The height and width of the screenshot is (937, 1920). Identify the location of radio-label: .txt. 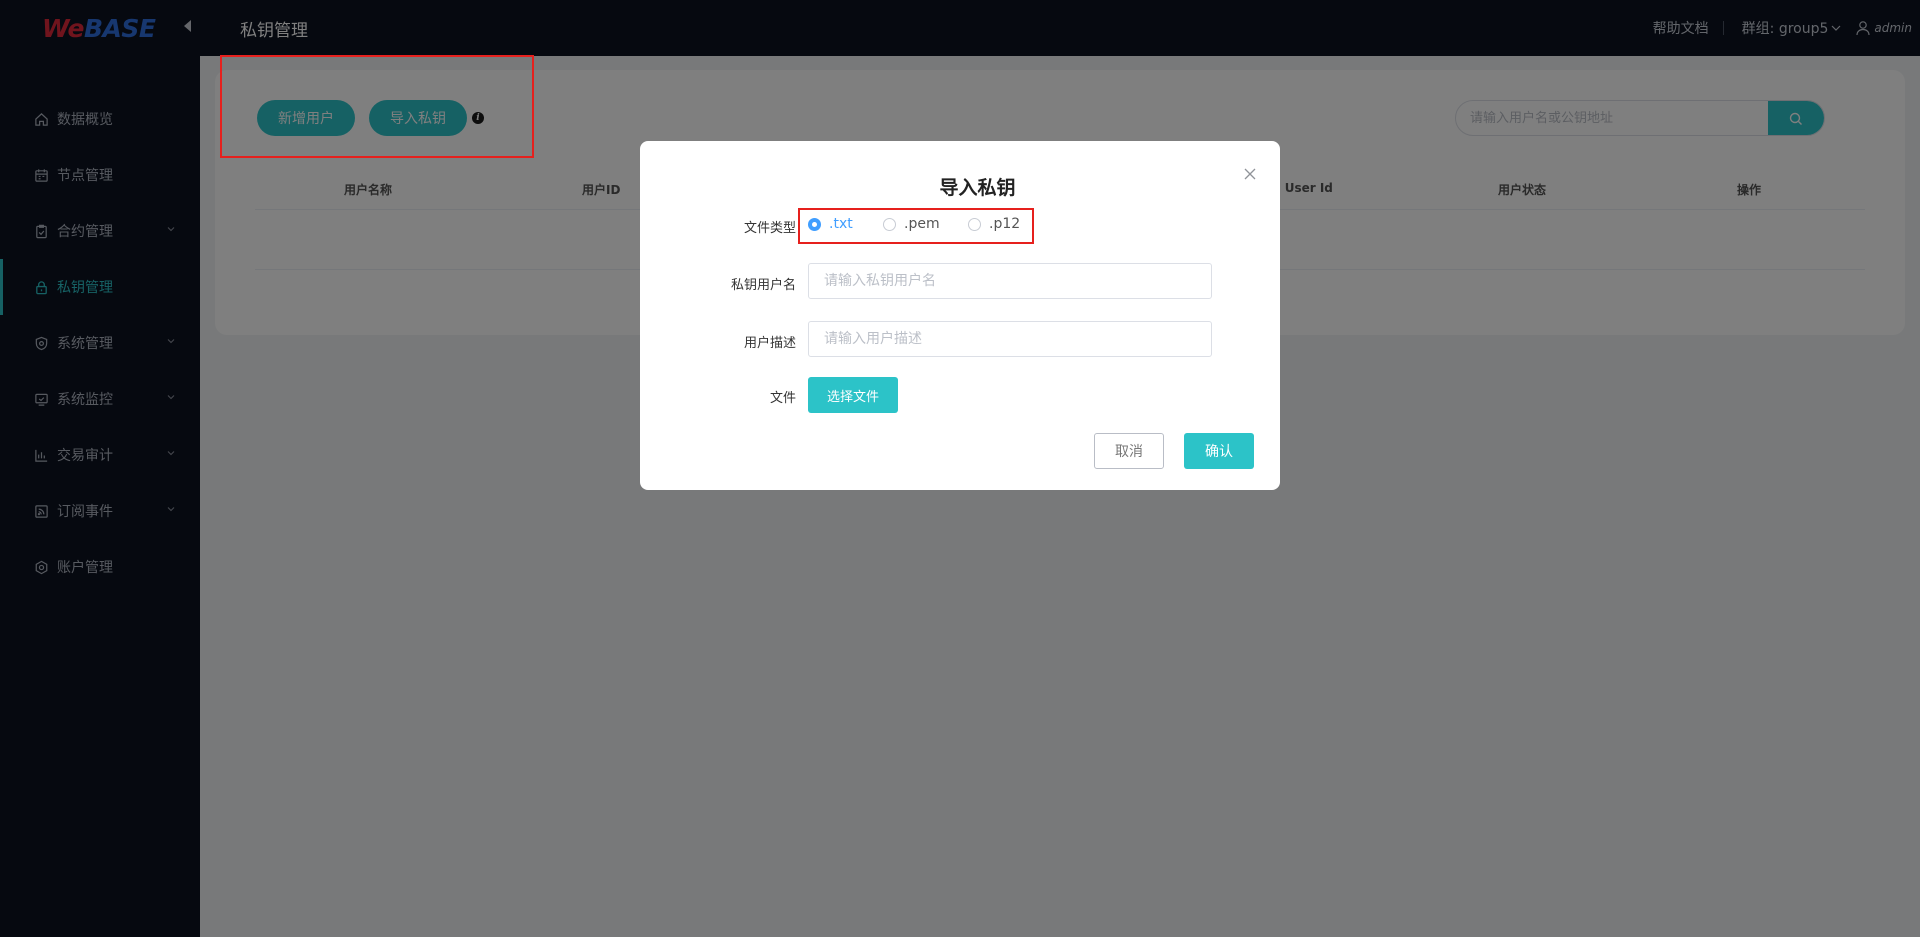
(841, 224).